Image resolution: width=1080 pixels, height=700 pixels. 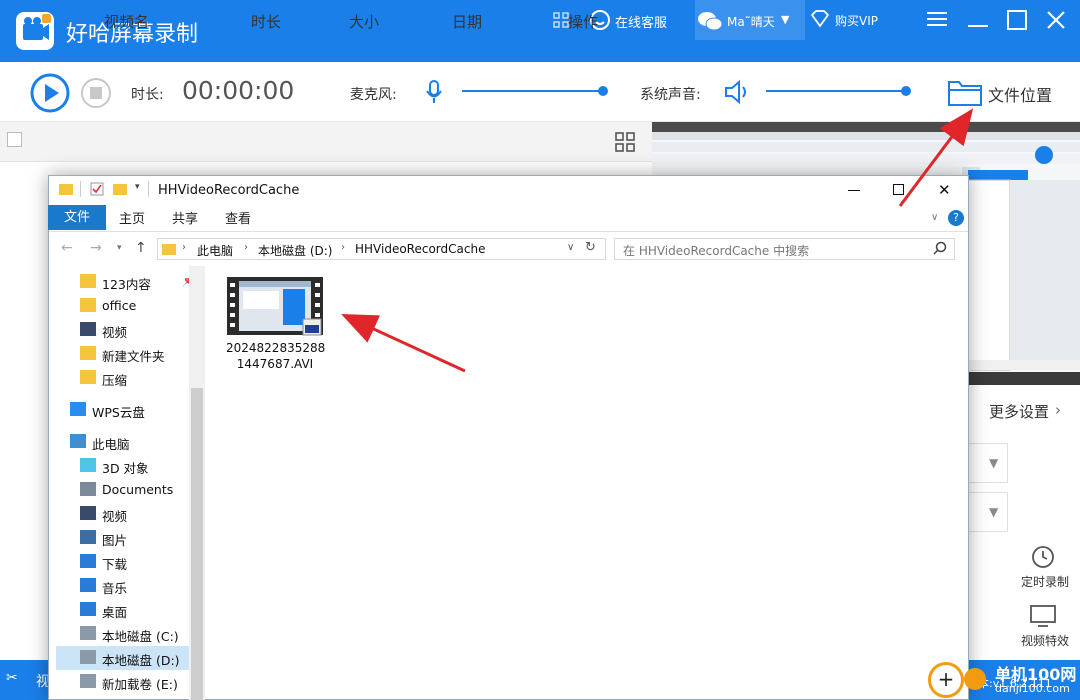 What do you see at coordinates (403, 343) in the screenshot?
I see `annotation-arrow-video-file` at bounding box center [403, 343].